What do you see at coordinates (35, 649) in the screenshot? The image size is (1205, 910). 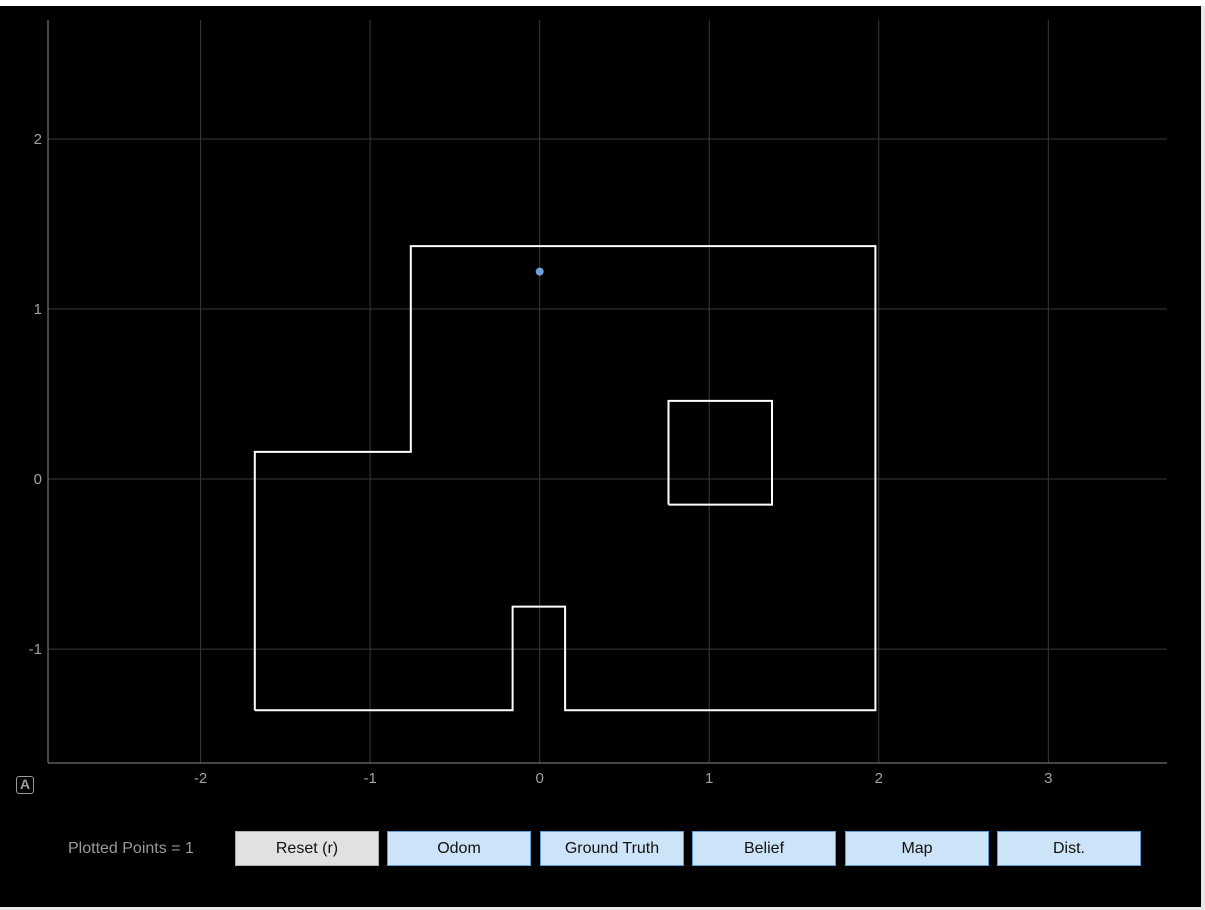 I see `y-tick-label: -1` at bounding box center [35, 649].